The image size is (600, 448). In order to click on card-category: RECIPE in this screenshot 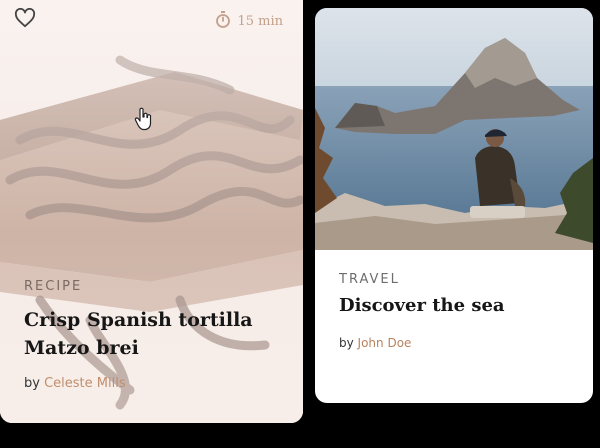, I will do `click(53, 286)`.